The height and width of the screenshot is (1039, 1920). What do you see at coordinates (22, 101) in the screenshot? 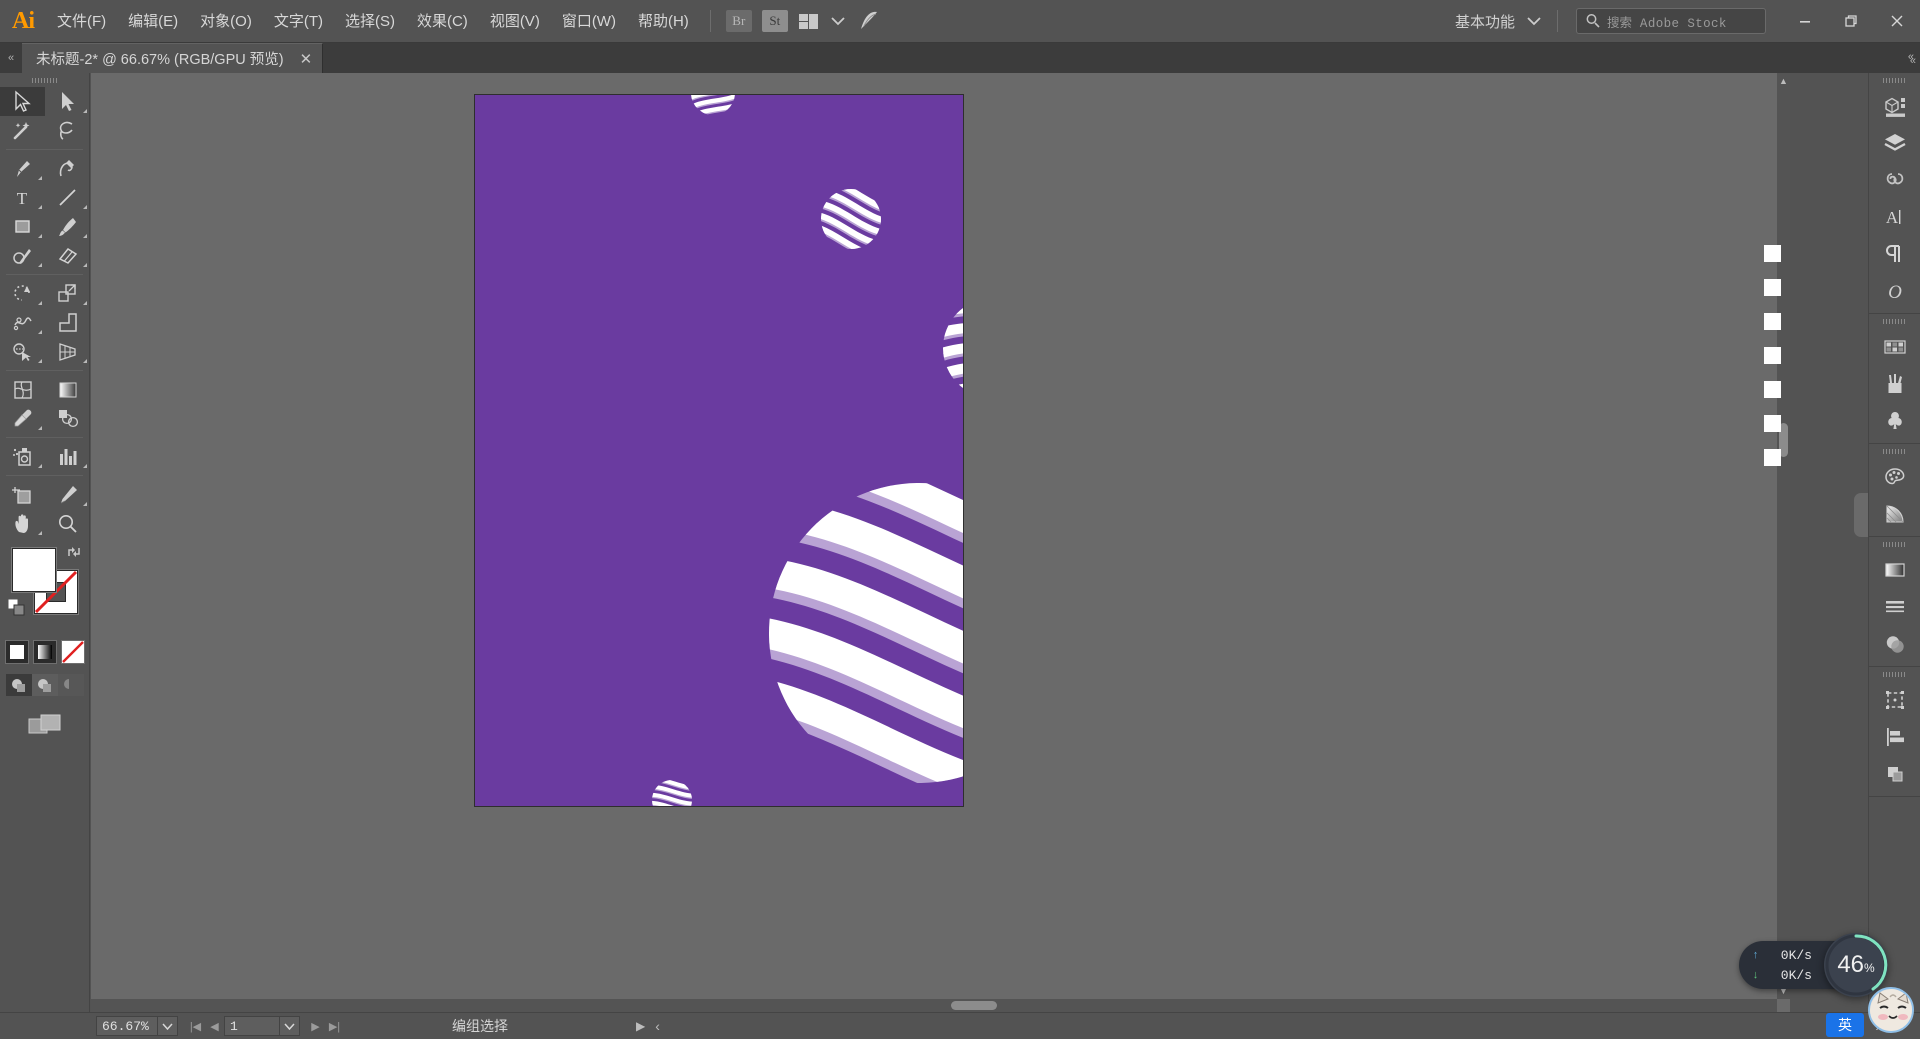
I see `selection-tool` at bounding box center [22, 101].